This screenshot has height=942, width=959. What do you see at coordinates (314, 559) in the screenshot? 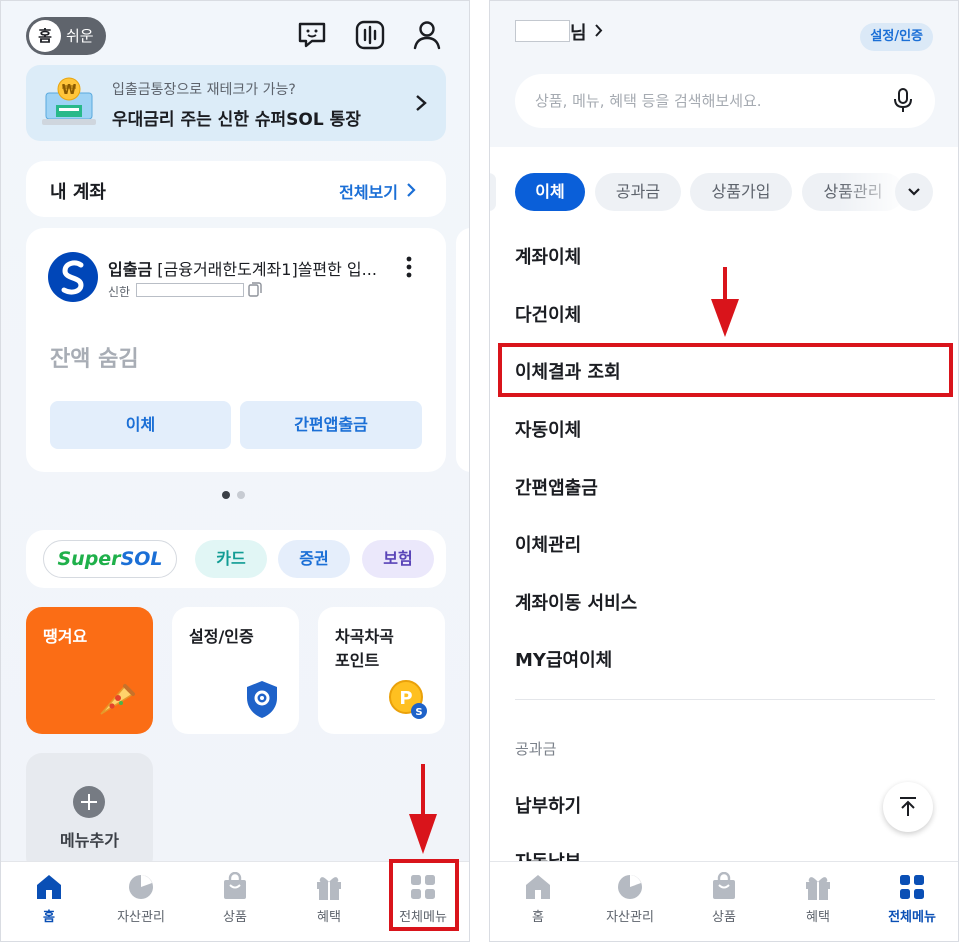
I see `stock-pill: 증권` at bounding box center [314, 559].